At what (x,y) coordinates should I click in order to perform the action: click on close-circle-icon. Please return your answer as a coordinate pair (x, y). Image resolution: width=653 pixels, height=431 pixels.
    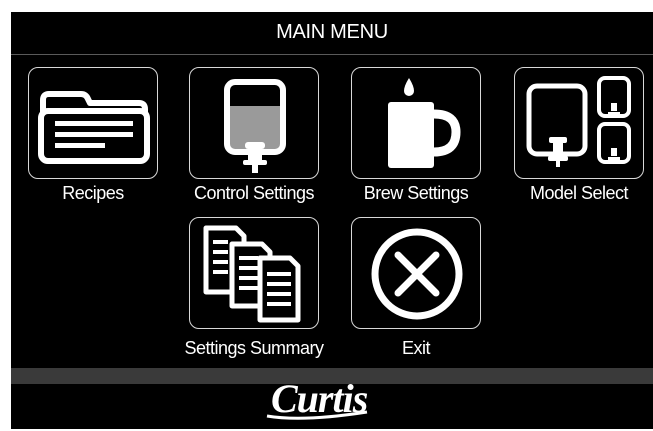
    Looking at the image, I should click on (417, 274).